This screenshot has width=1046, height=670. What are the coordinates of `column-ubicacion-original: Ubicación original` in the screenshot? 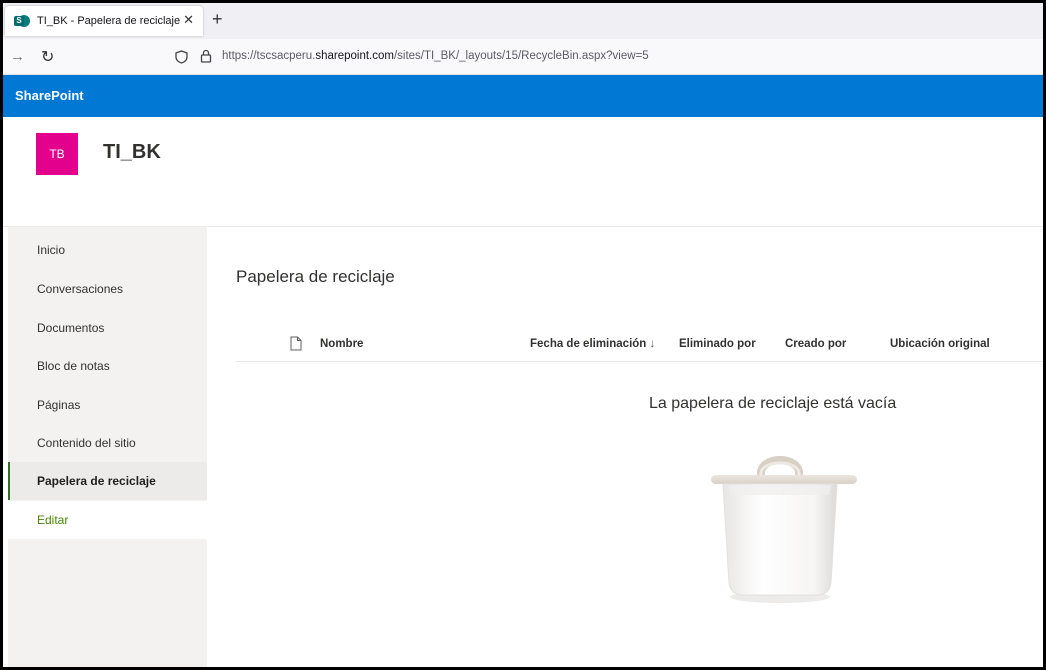 It's located at (940, 344).